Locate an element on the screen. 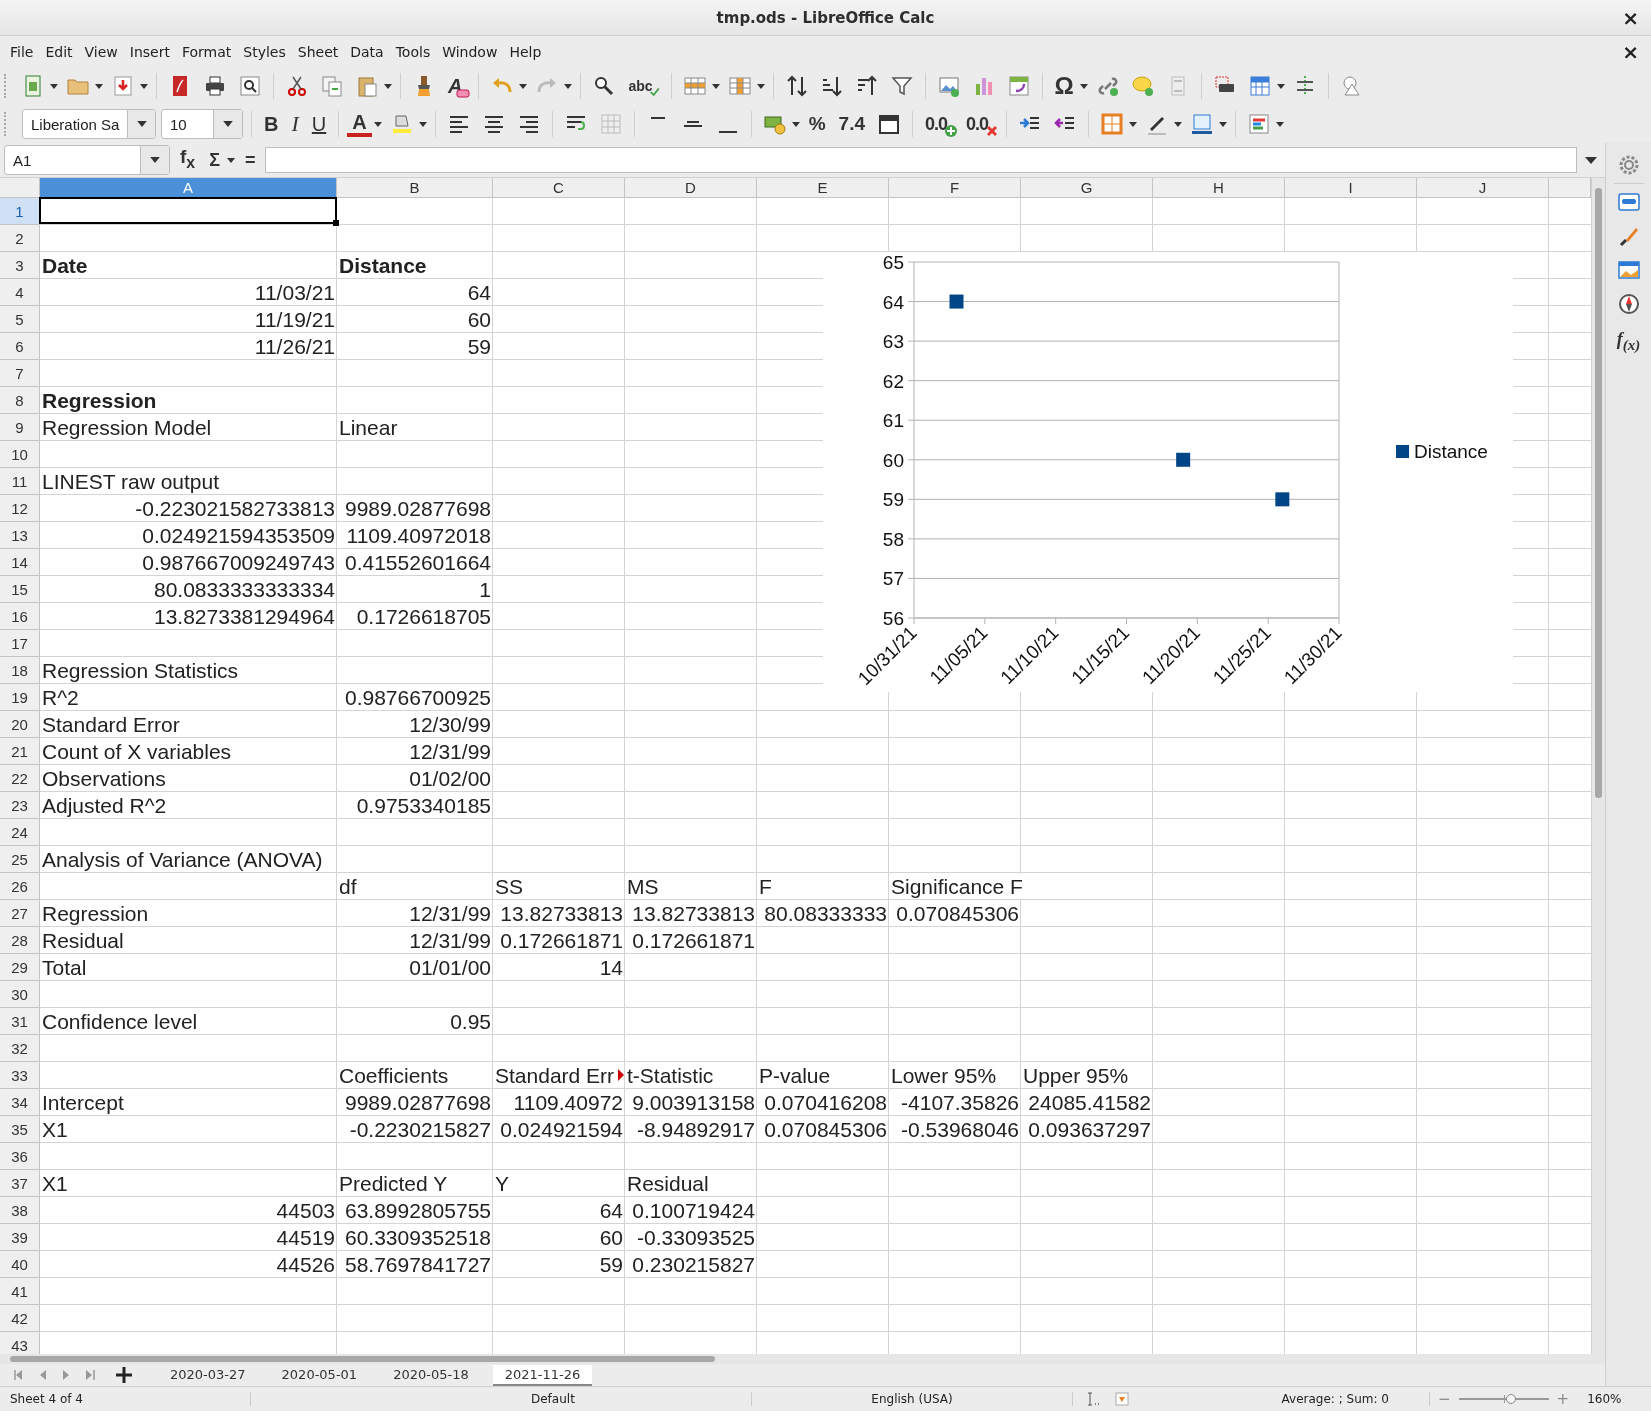 This screenshot has width=1651, height=1411. row-header: 43 is located at coordinates (20, 1343).